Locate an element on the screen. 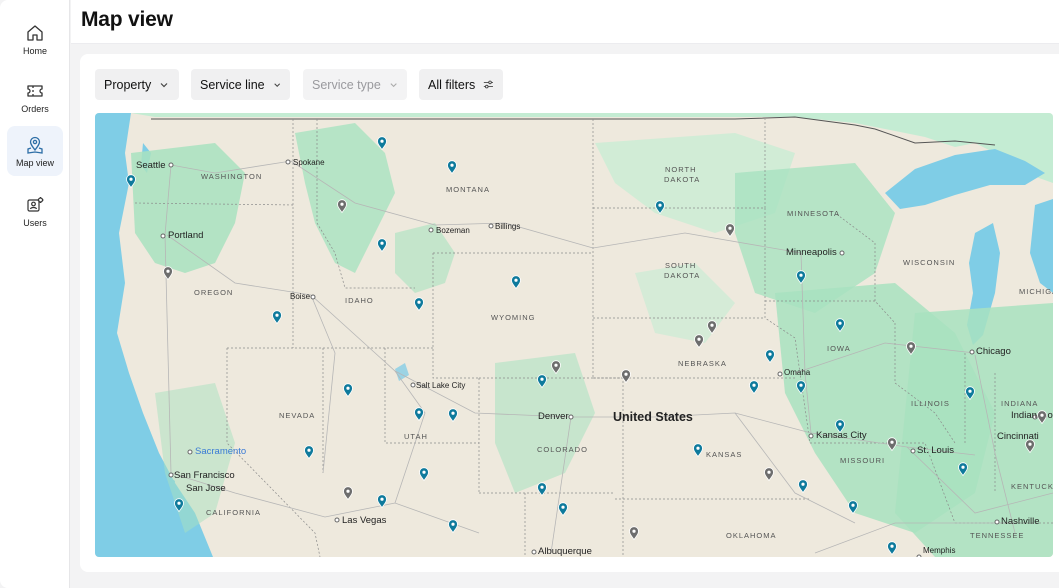  state-label-kansas: KANSAS is located at coordinates (724, 454).